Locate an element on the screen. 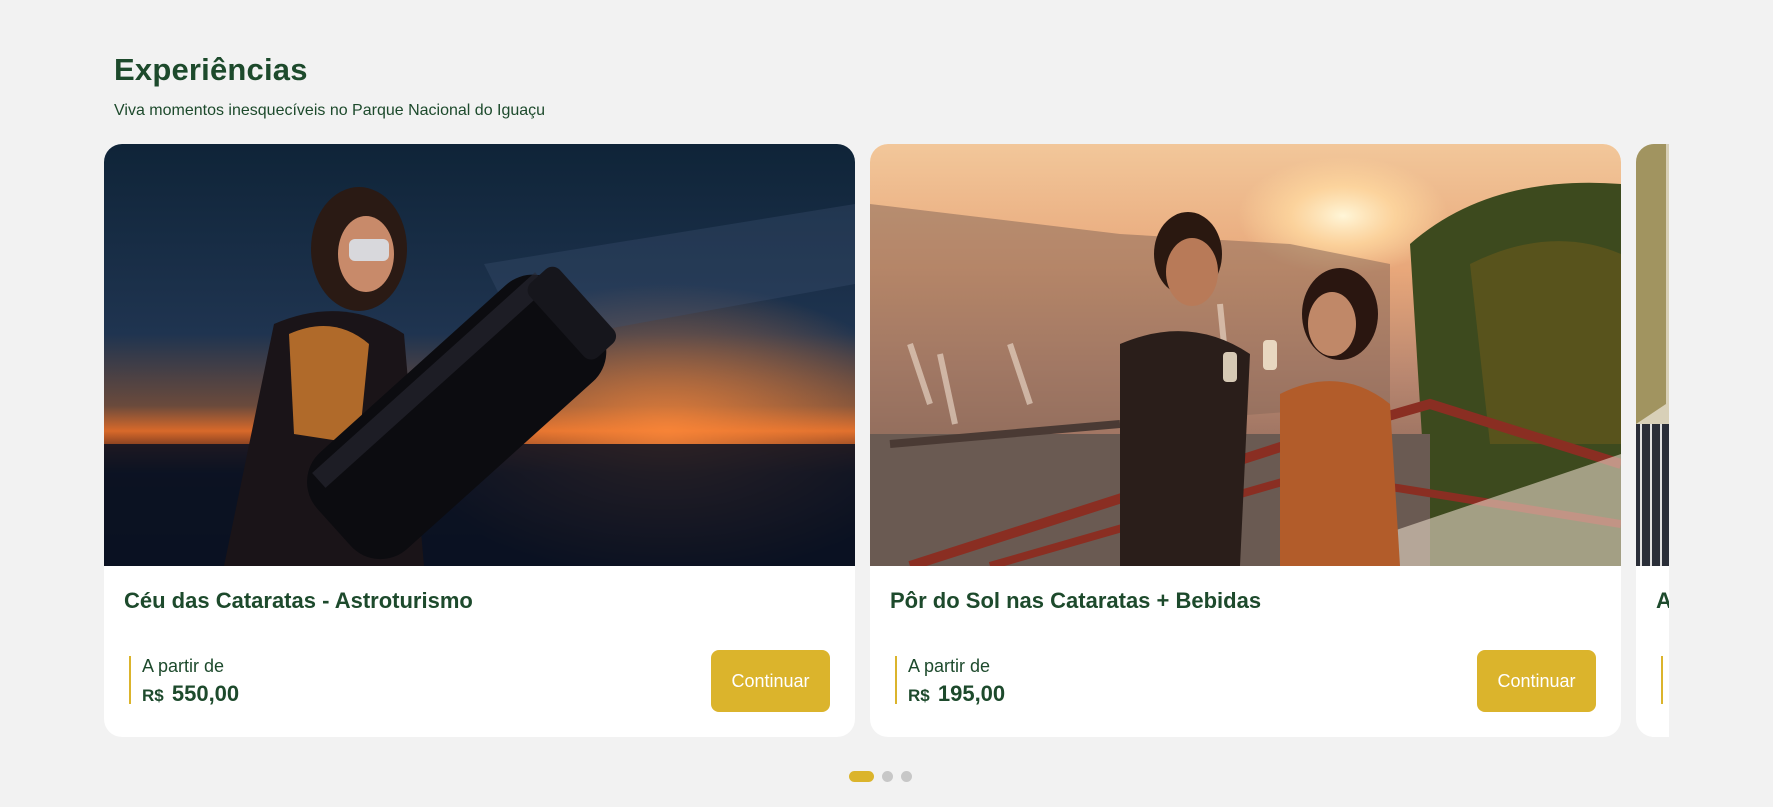 Image resolution: width=1773 pixels, height=807 pixels. card-title: Céu das Cataratas - Astroturismo is located at coordinates (298, 601).